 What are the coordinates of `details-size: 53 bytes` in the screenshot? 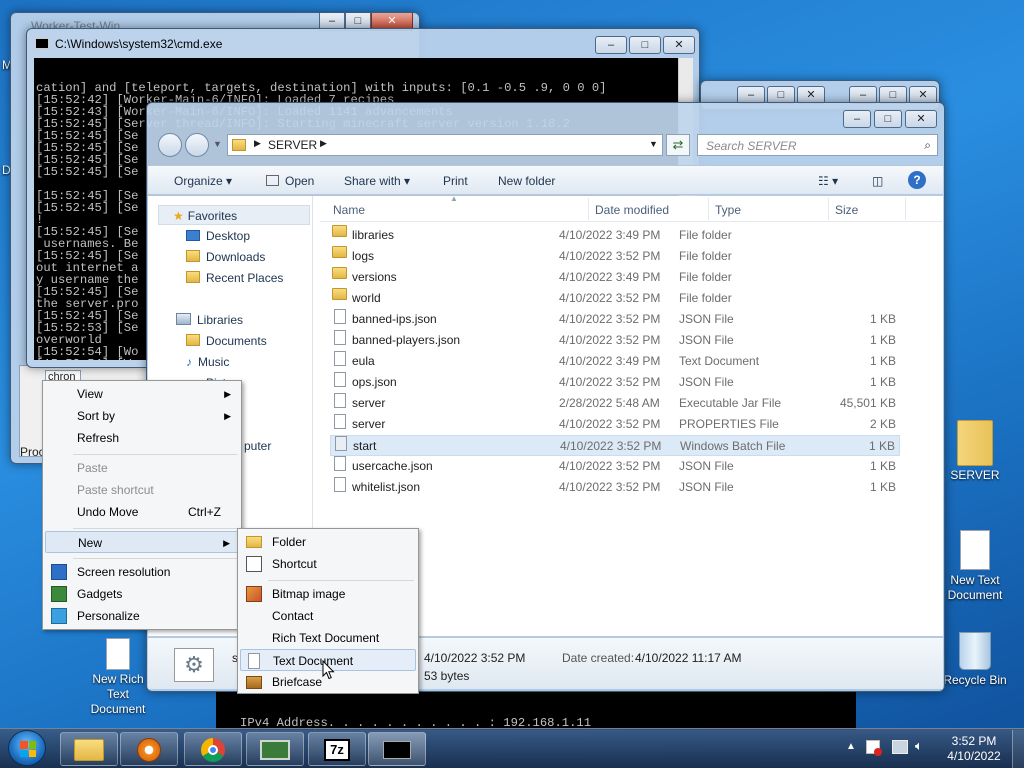 It's located at (447, 676).